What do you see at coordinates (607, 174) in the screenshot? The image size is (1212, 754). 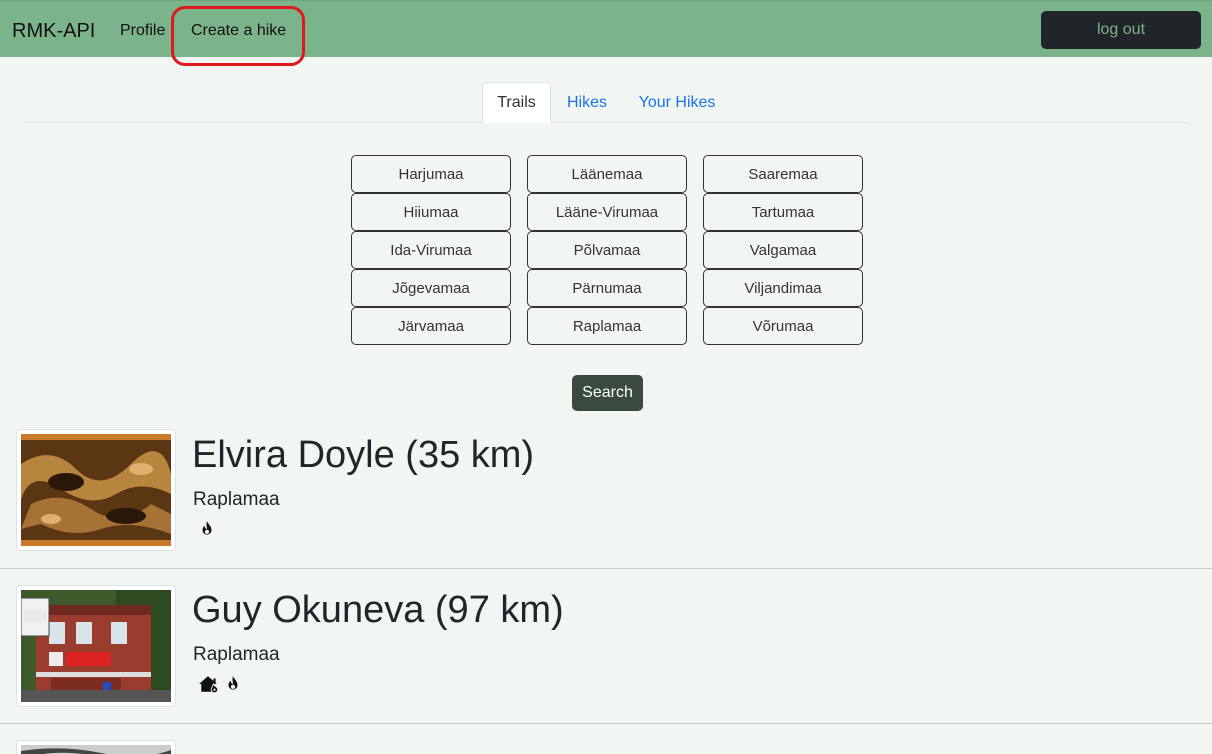 I see `region-button-laanemaa: Läänemaa` at bounding box center [607, 174].